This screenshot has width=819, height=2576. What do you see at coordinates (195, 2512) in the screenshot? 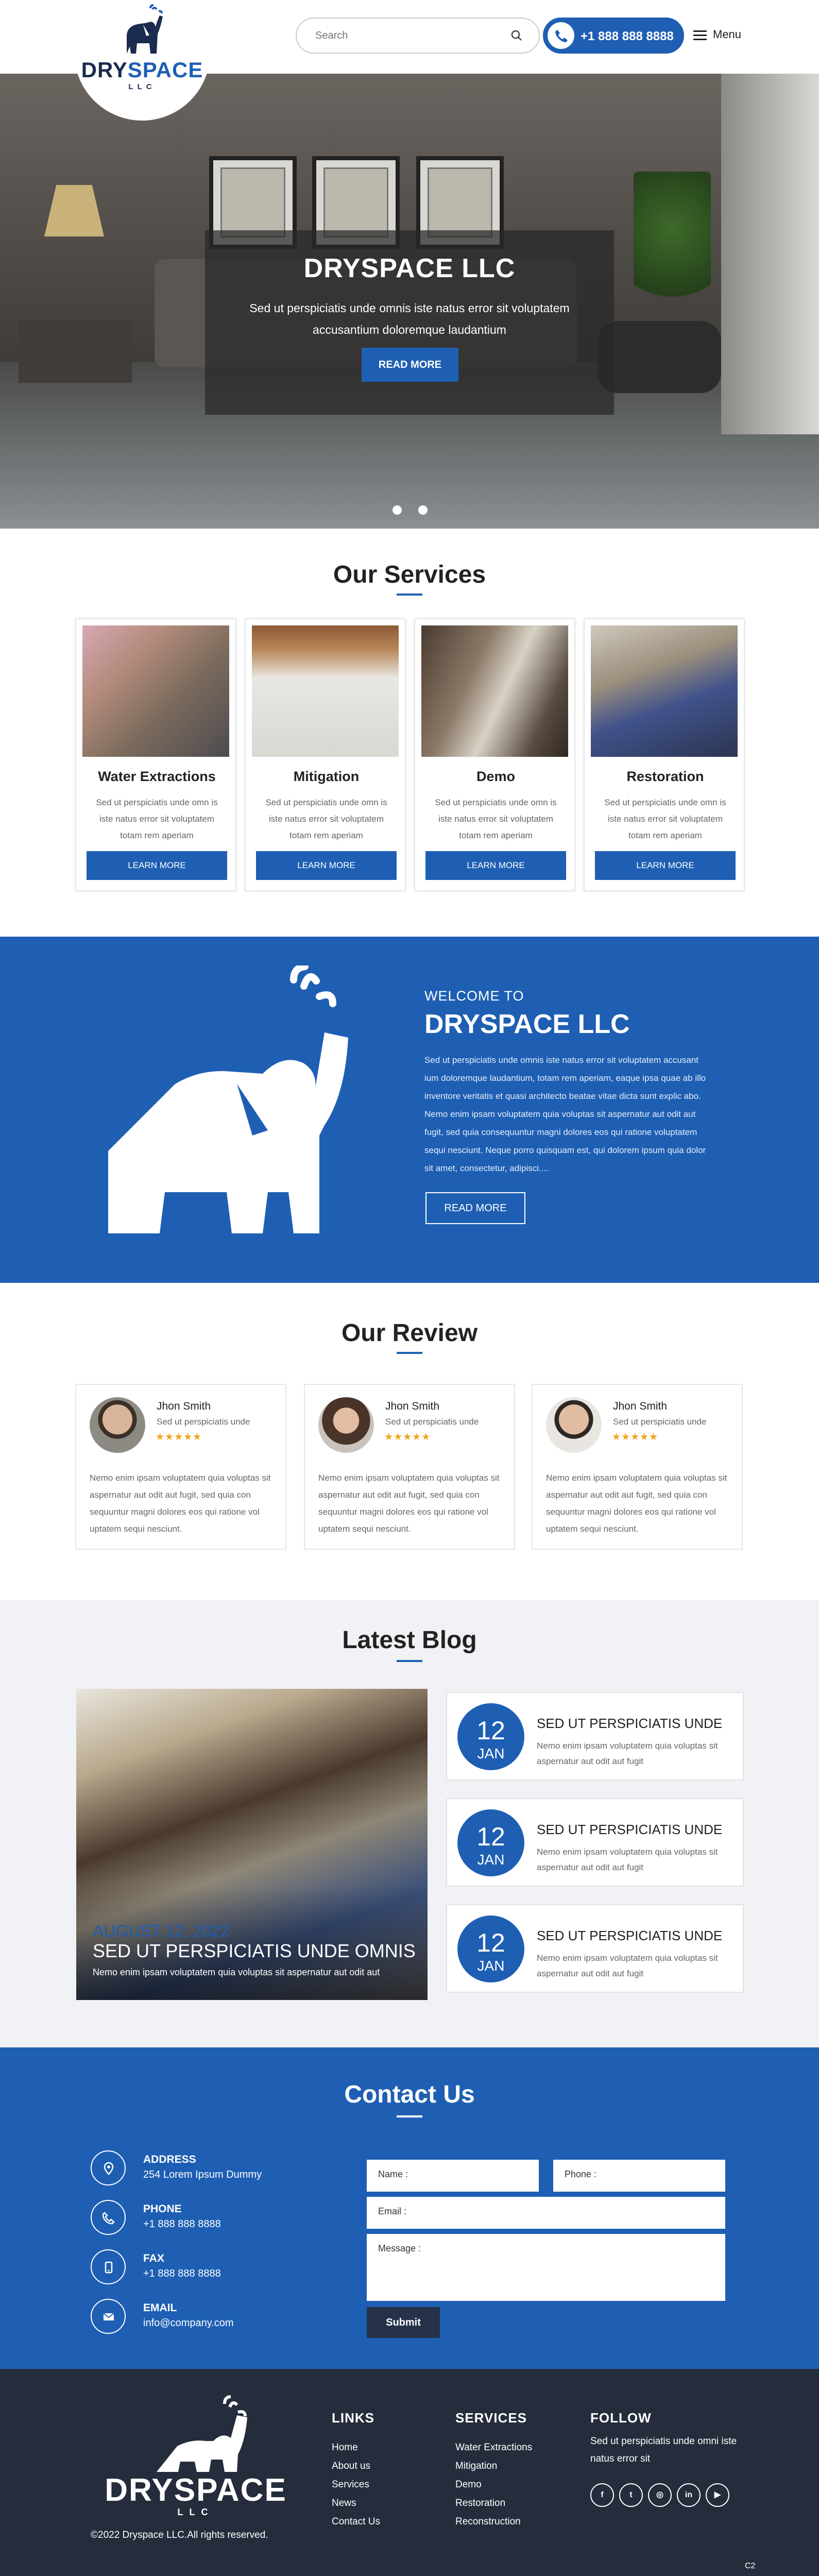
I see `footer-llc: LLC` at bounding box center [195, 2512].